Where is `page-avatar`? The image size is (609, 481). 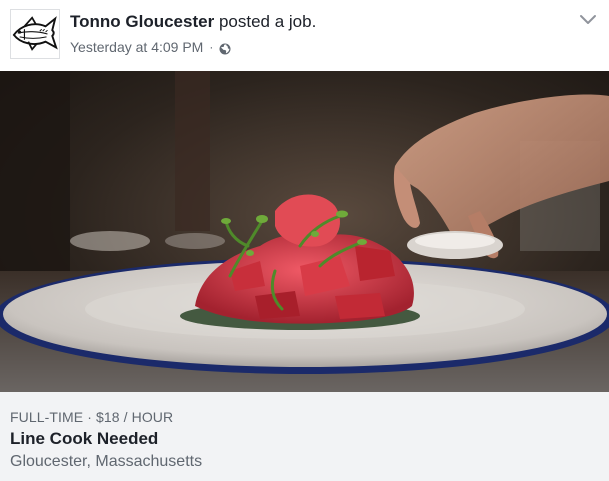 page-avatar is located at coordinates (35, 34).